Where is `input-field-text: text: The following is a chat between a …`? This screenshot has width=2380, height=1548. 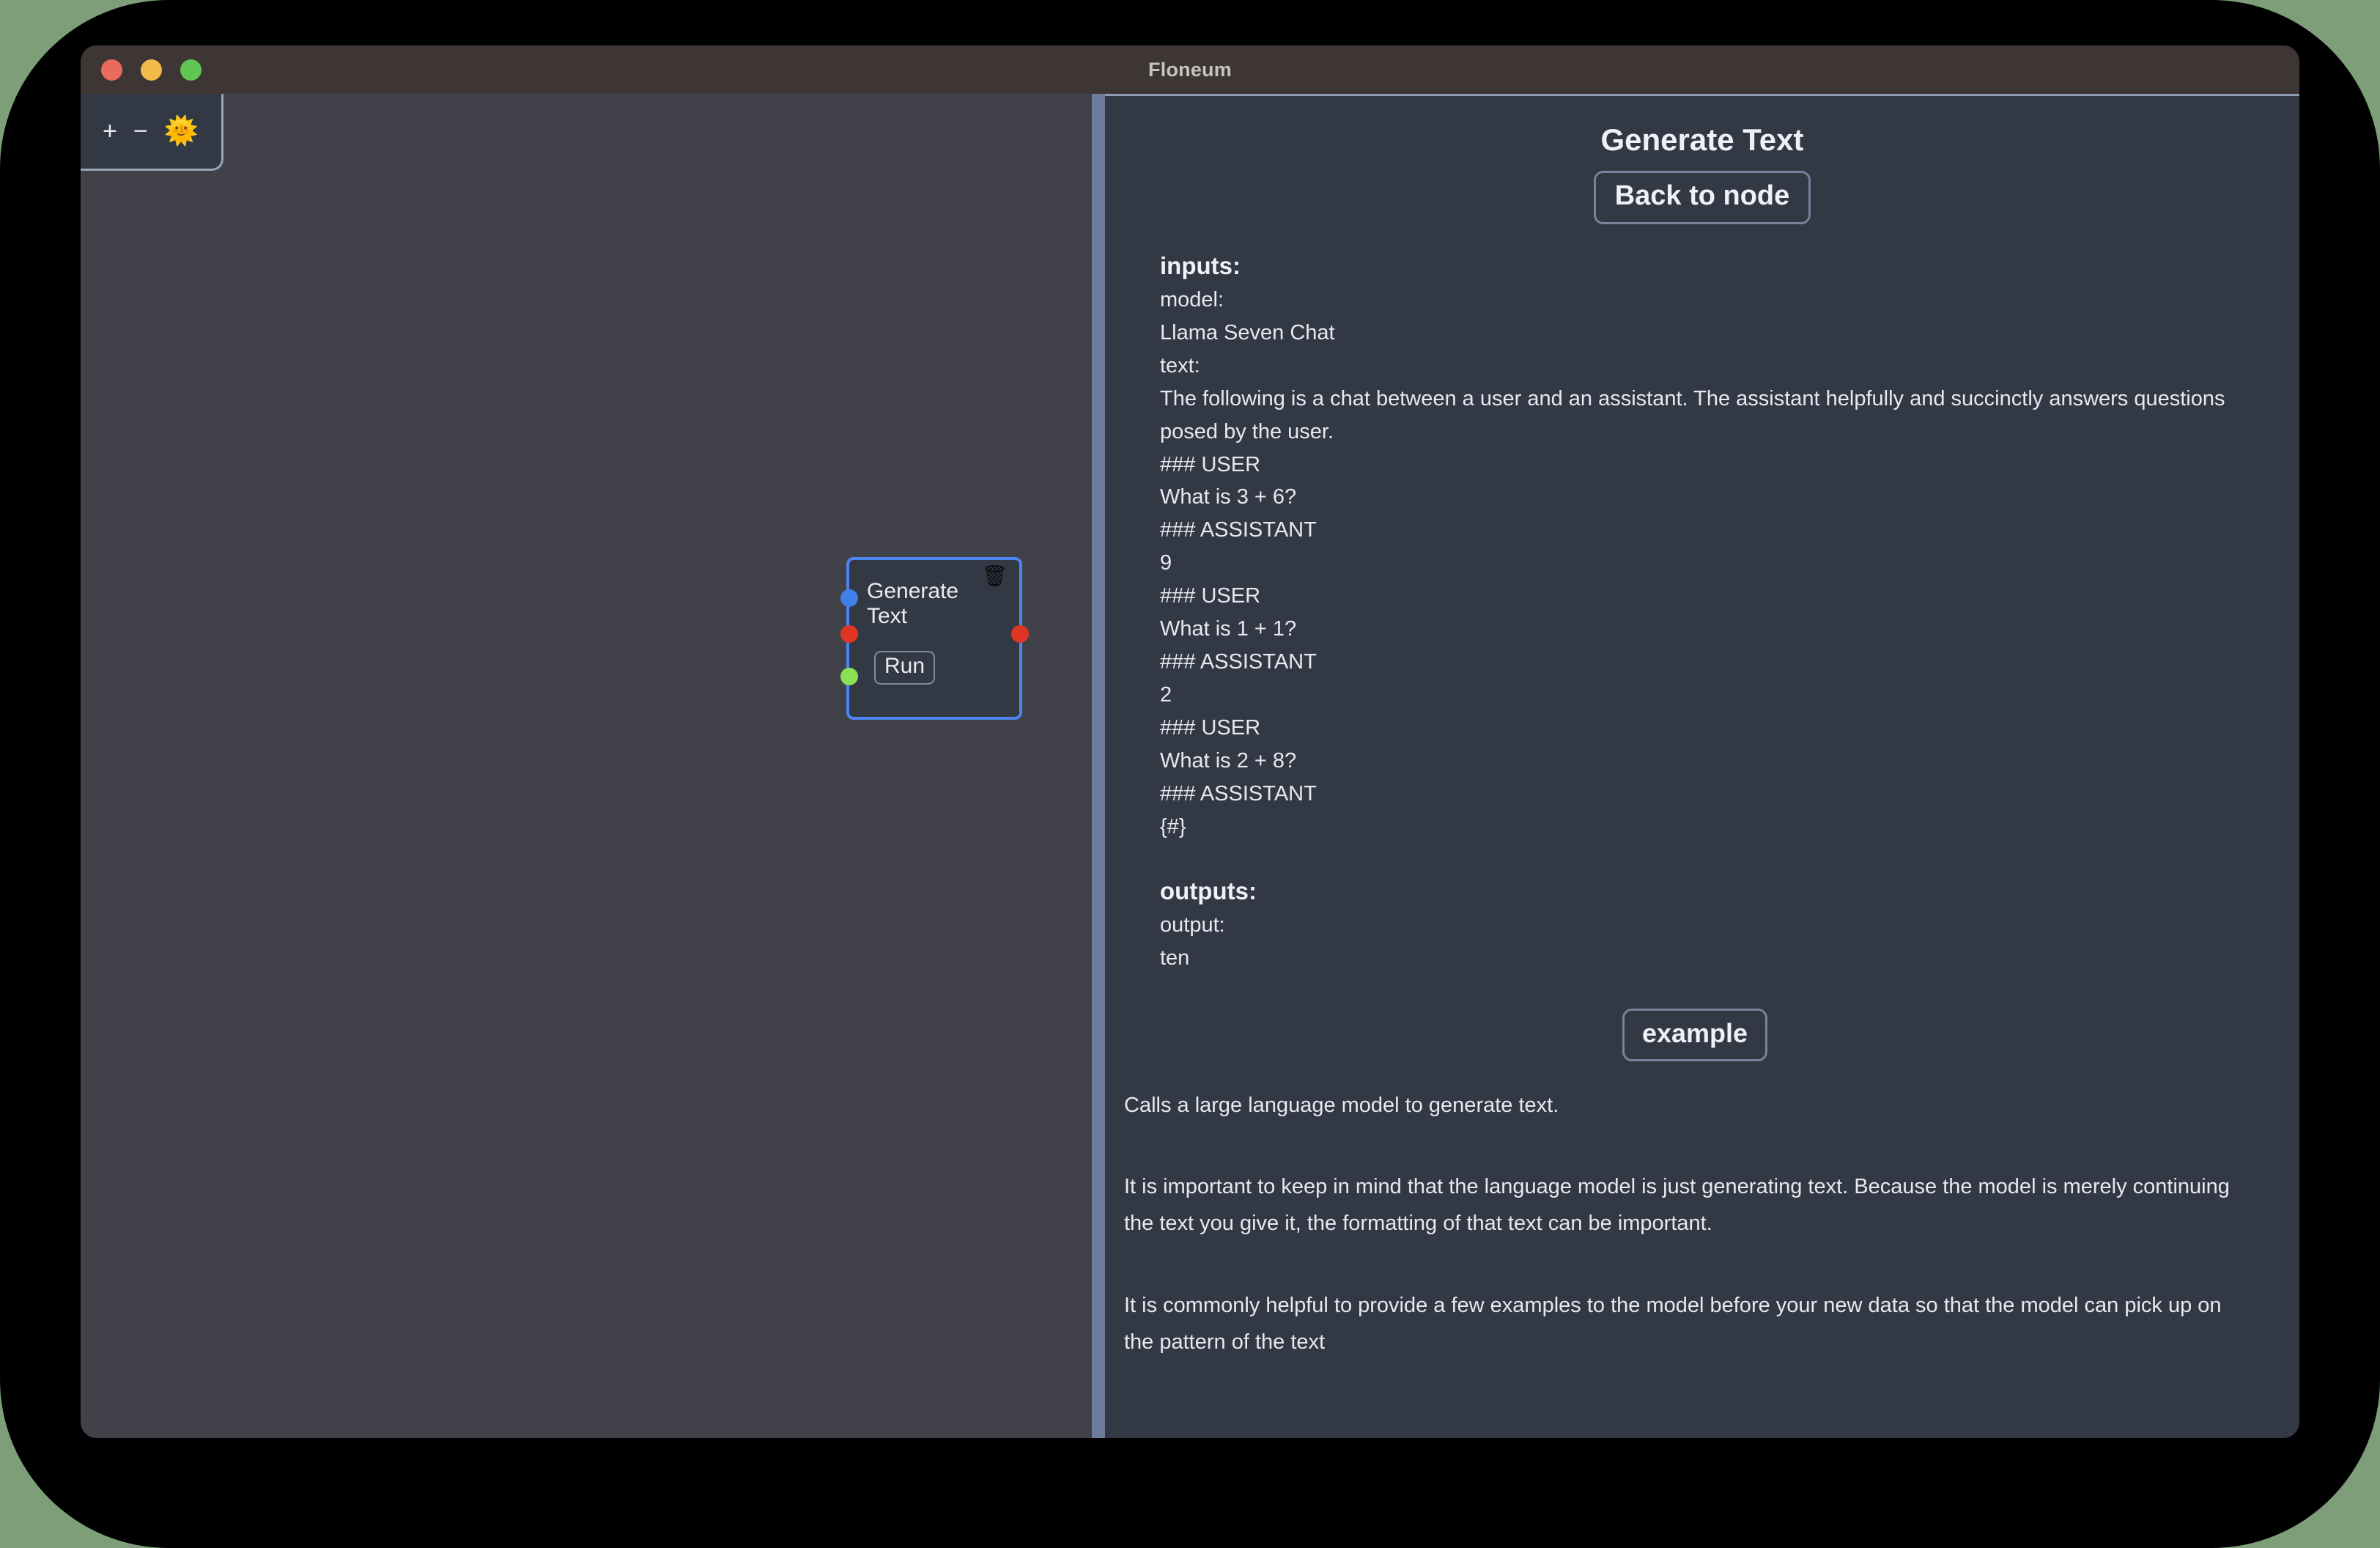
input-field-text: text: The following is a chat between a … is located at coordinates (1695, 597).